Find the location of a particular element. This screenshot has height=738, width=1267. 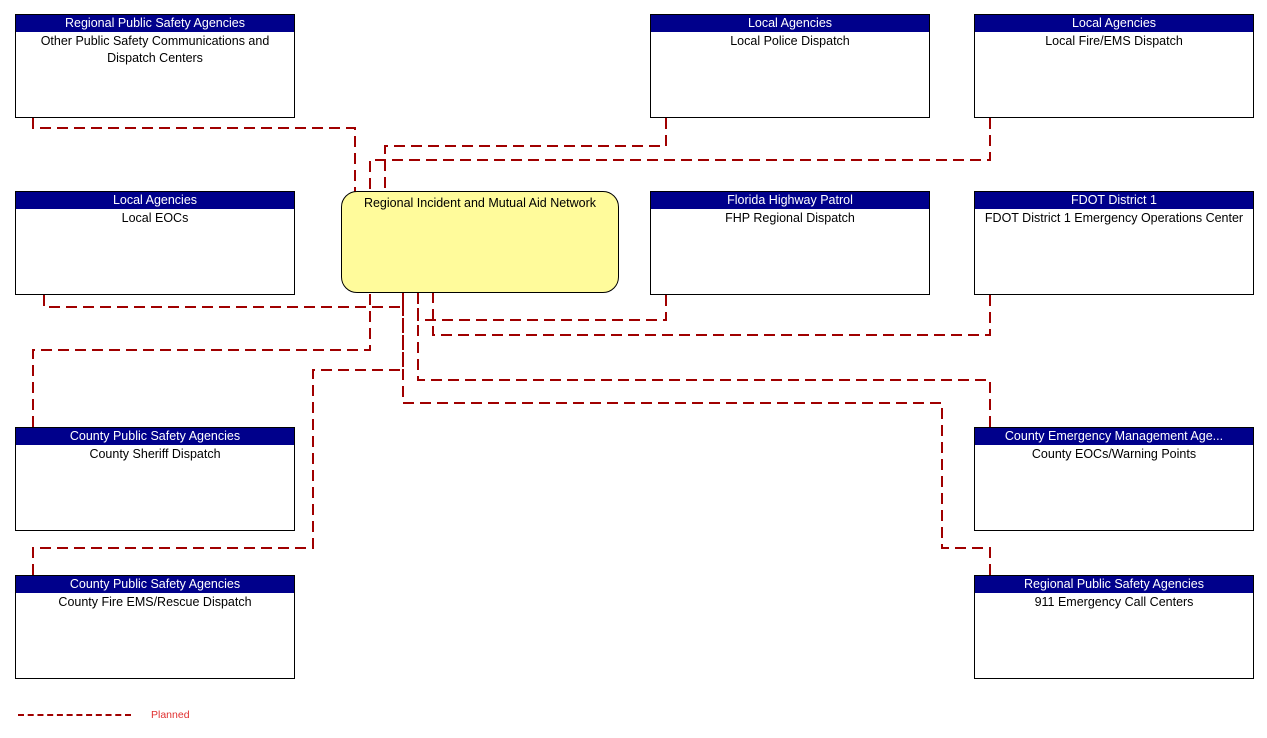

node-local-eocs: Local Agencies Local EOCs is located at coordinates (155, 243).